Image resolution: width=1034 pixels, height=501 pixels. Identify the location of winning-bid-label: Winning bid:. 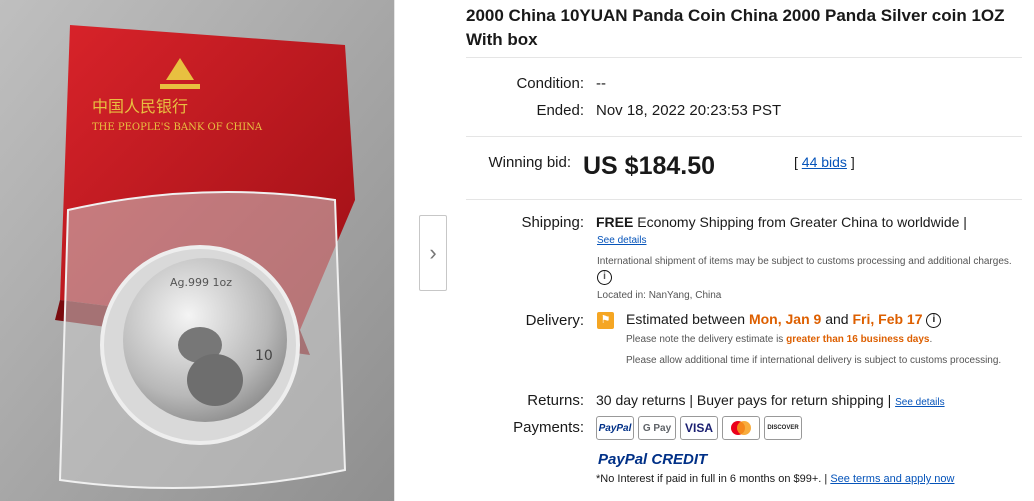
(529, 162).